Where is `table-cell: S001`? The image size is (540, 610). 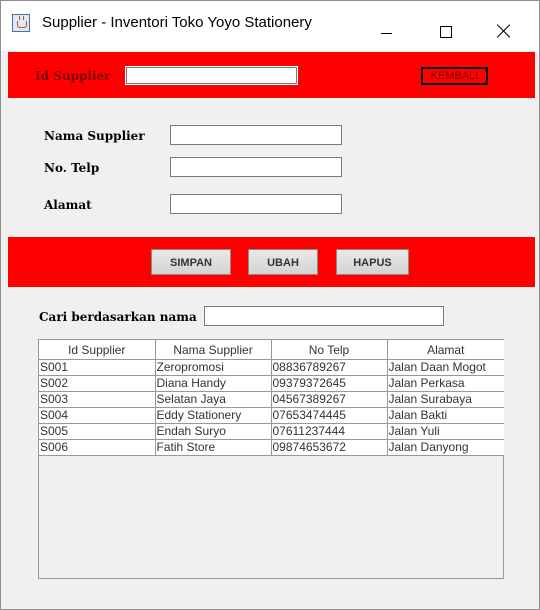 table-cell: S001 is located at coordinates (97, 367).